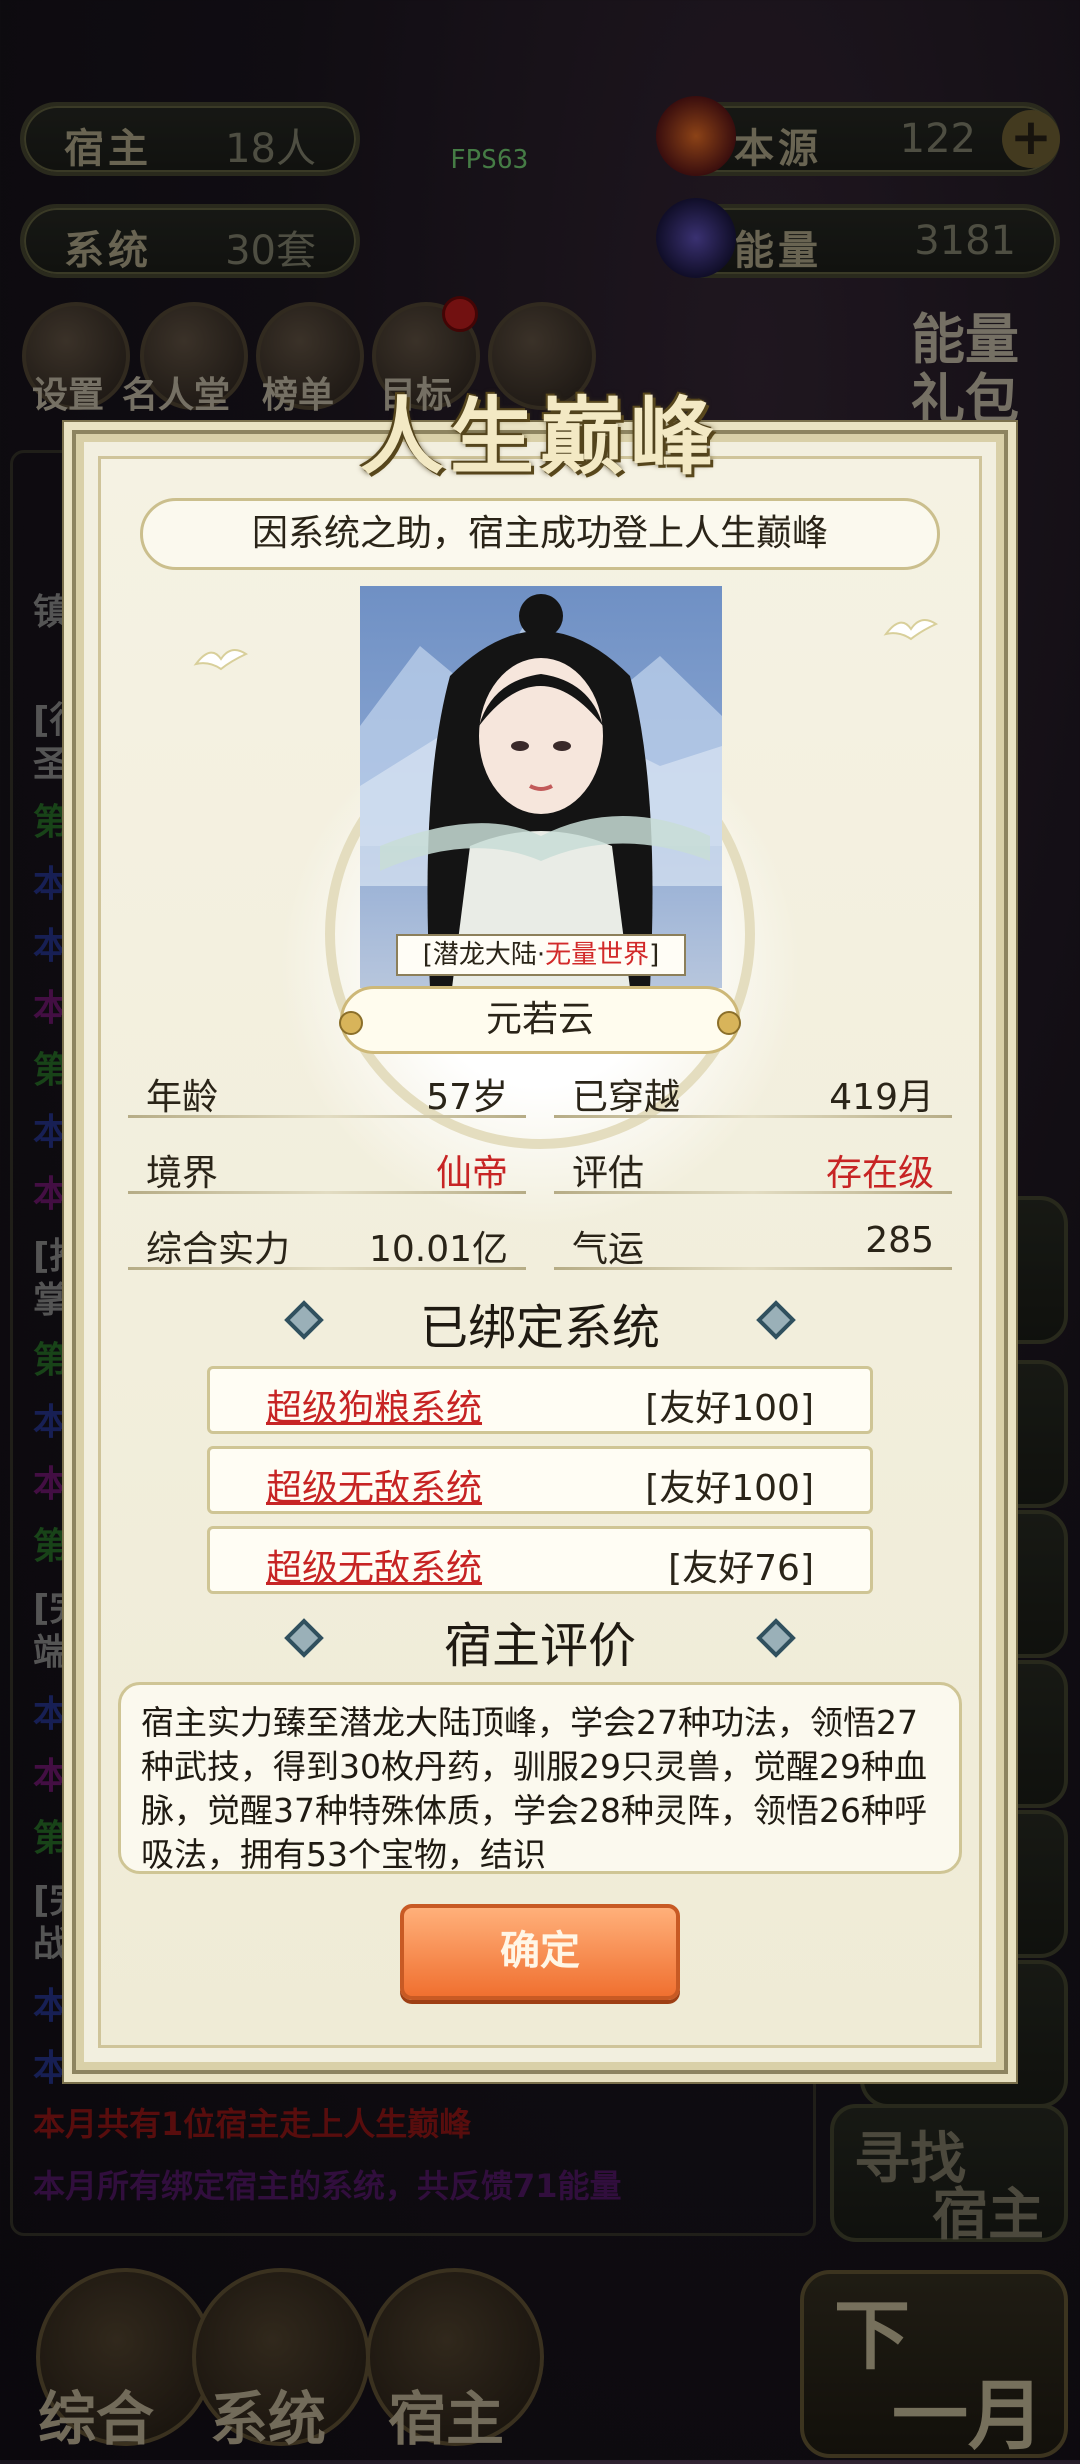  Describe the element at coordinates (540, 1560) in the screenshot. I see `bound-system-row: 超级无敌系统 [友好76]` at that location.